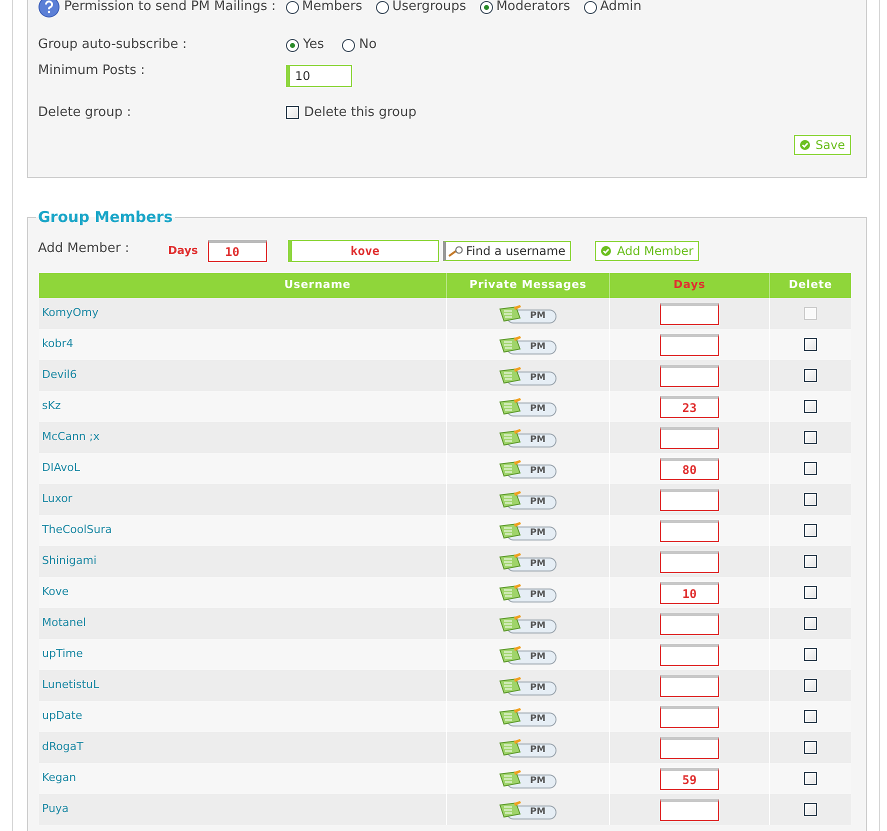  What do you see at coordinates (71, 437) in the screenshot?
I see `username-link: McCann ;x` at bounding box center [71, 437].